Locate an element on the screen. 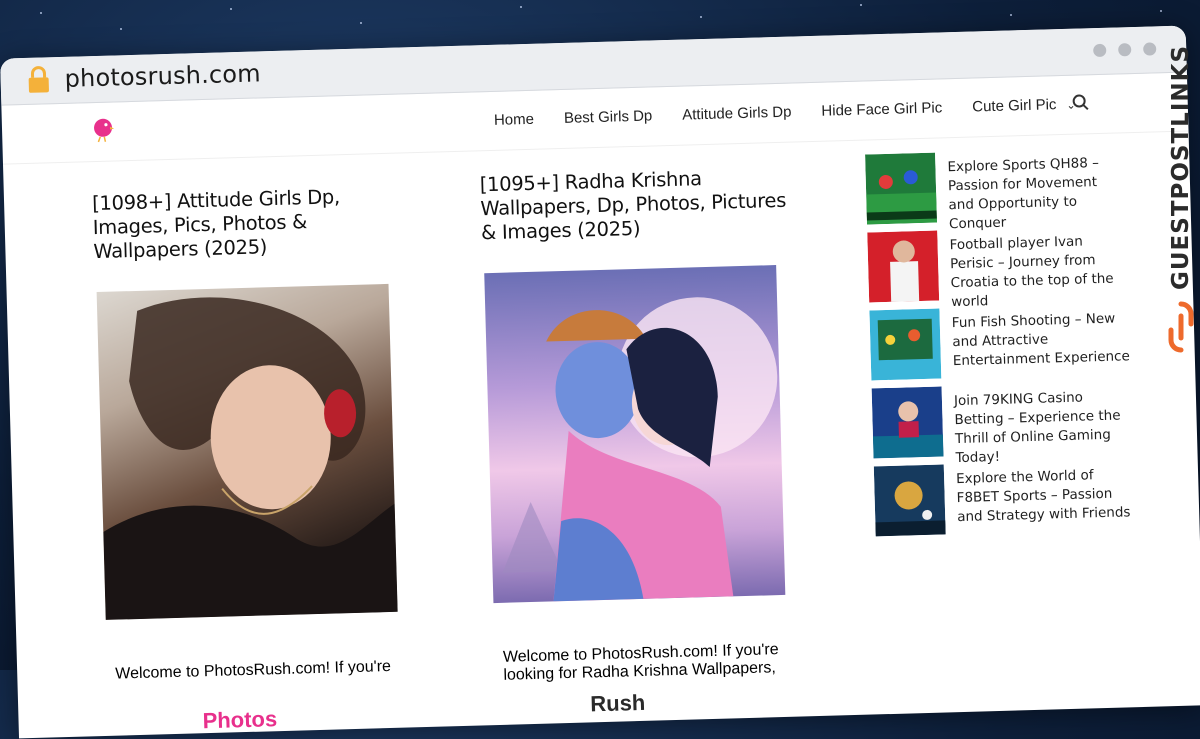 Image resolution: width=1200 pixels, height=739 pixels. watermark-text: GUESTPOSTLINKS is located at coordinates (1181, 167).